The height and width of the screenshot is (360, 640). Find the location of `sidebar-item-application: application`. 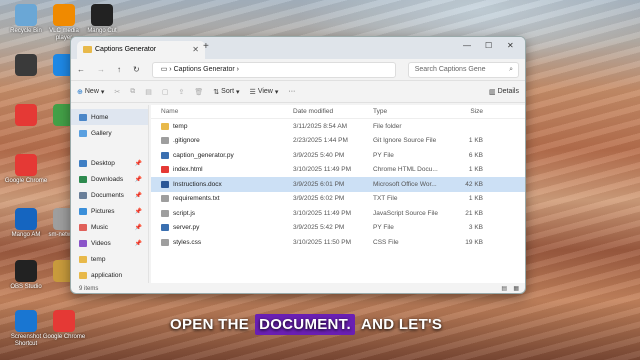

sidebar-item-application: application is located at coordinates (109, 275).